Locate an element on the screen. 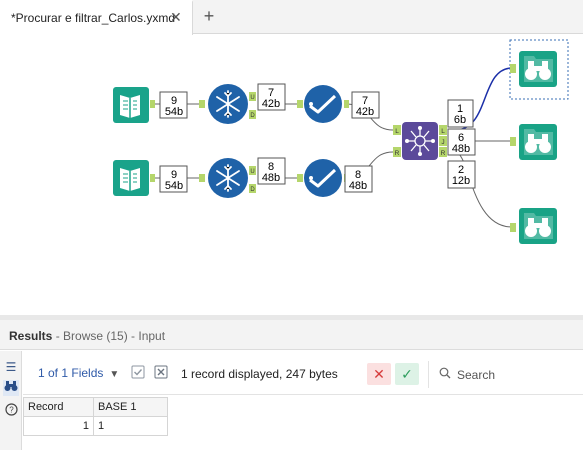 The height and width of the screenshot is (450, 583). input2-count-badge: 9 54b is located at coordinates (173, 179).